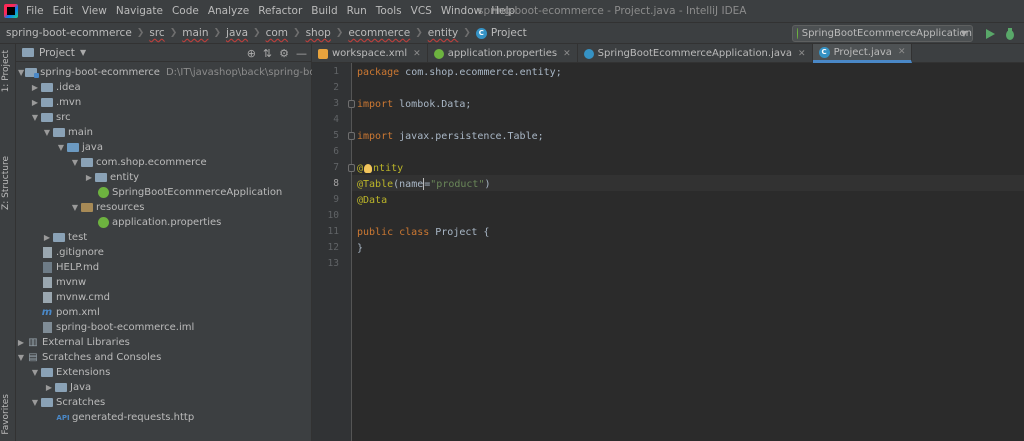  Describe the element at coordinates (370, 53) in the screenshot. I see `tab-workspace-xml: workspace.xml ✕` at that location.